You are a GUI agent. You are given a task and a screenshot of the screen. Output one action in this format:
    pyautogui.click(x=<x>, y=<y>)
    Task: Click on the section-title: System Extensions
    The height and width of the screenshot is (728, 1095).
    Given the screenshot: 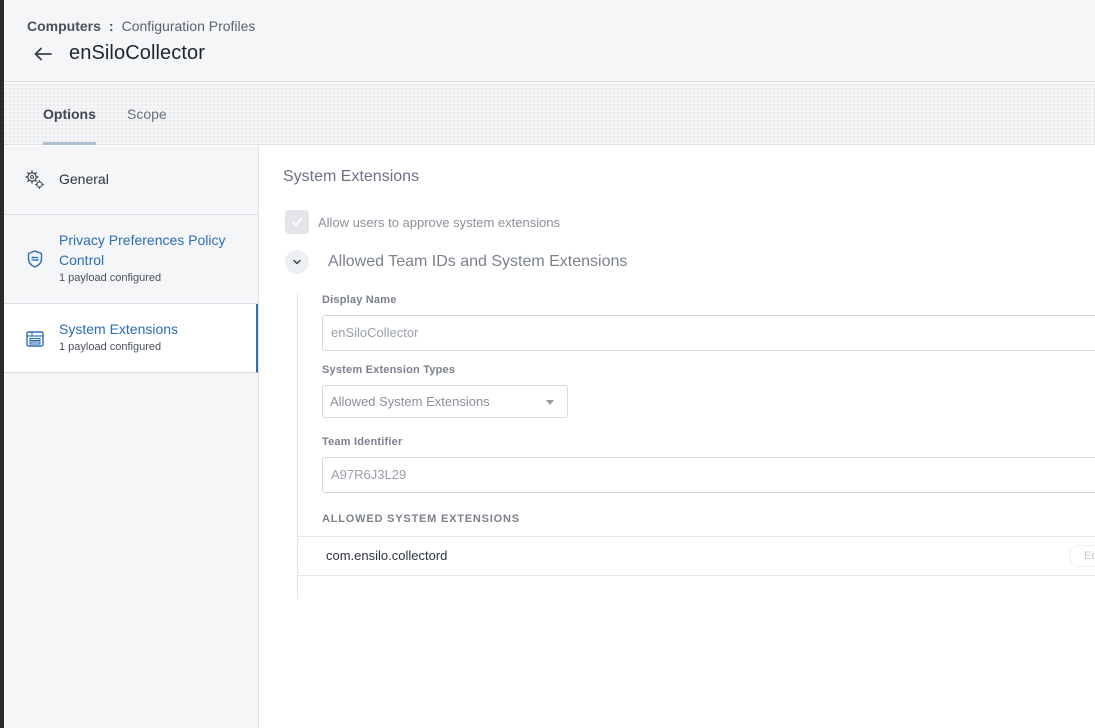 What is the action you would take?
    pyautogui.click(x=351, y=176)
    